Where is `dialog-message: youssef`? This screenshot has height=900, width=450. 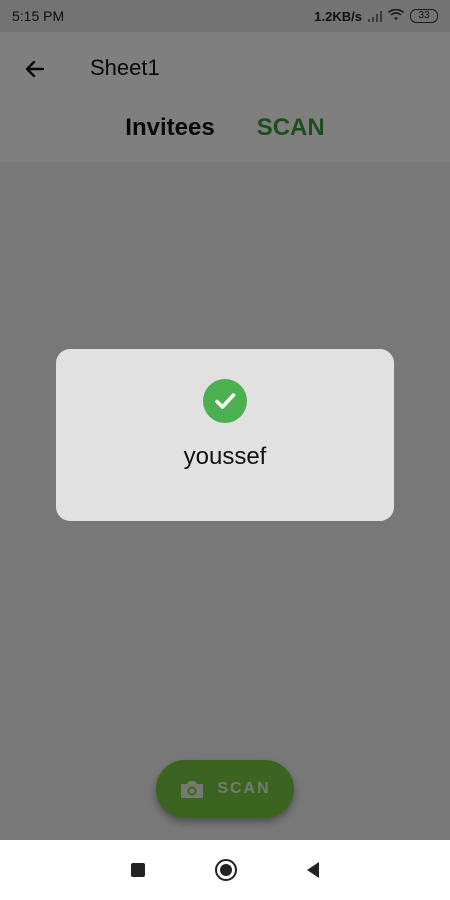
dialog-message: youssef is located at coordinates (225, 456).